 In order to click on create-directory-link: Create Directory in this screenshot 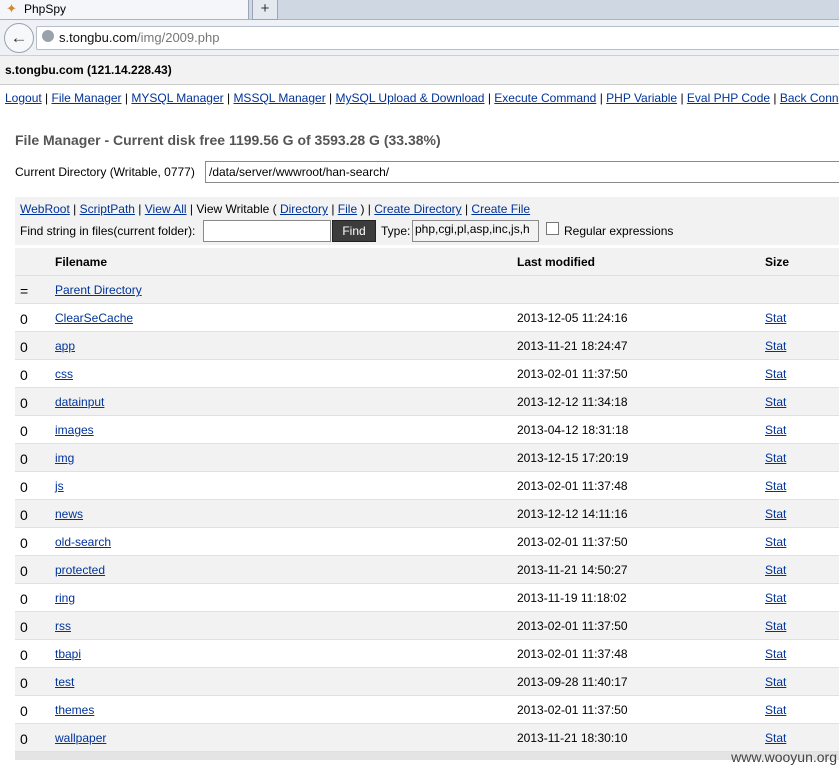, I will do `click(417, 209)`.